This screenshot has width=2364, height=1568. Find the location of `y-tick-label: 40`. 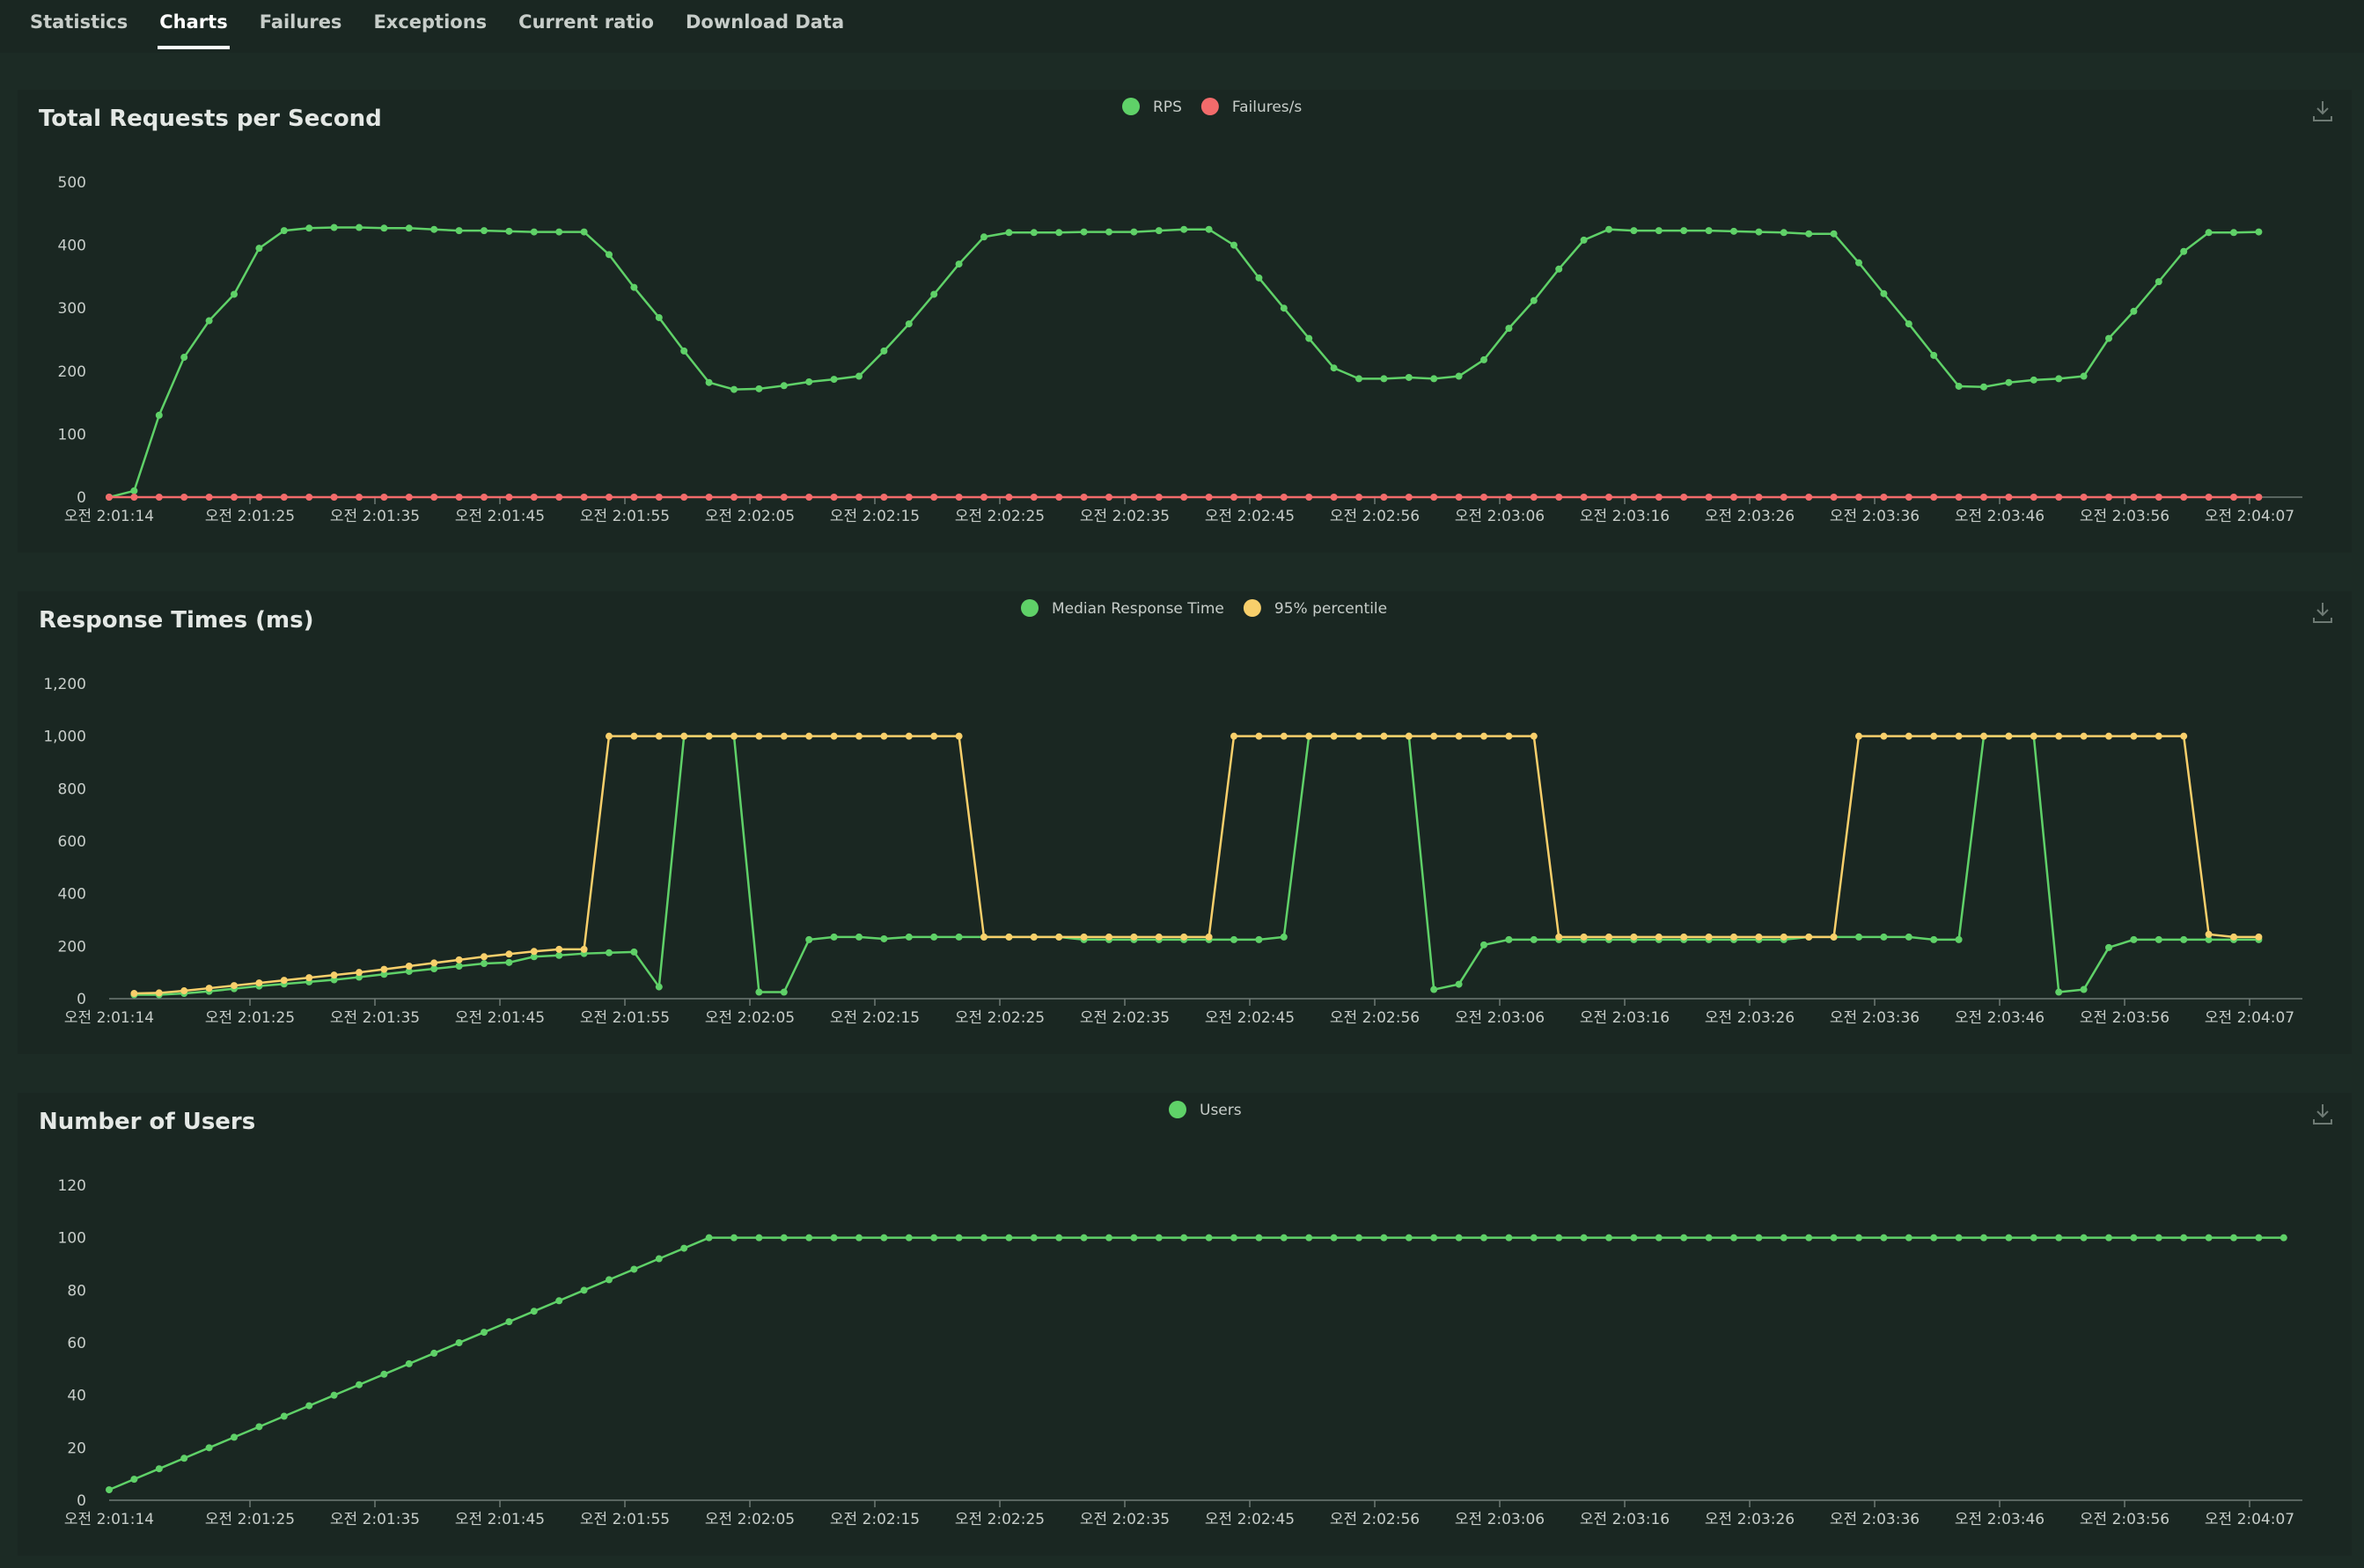

y-tick-label: 40 is located at coordinates (76, 1396).